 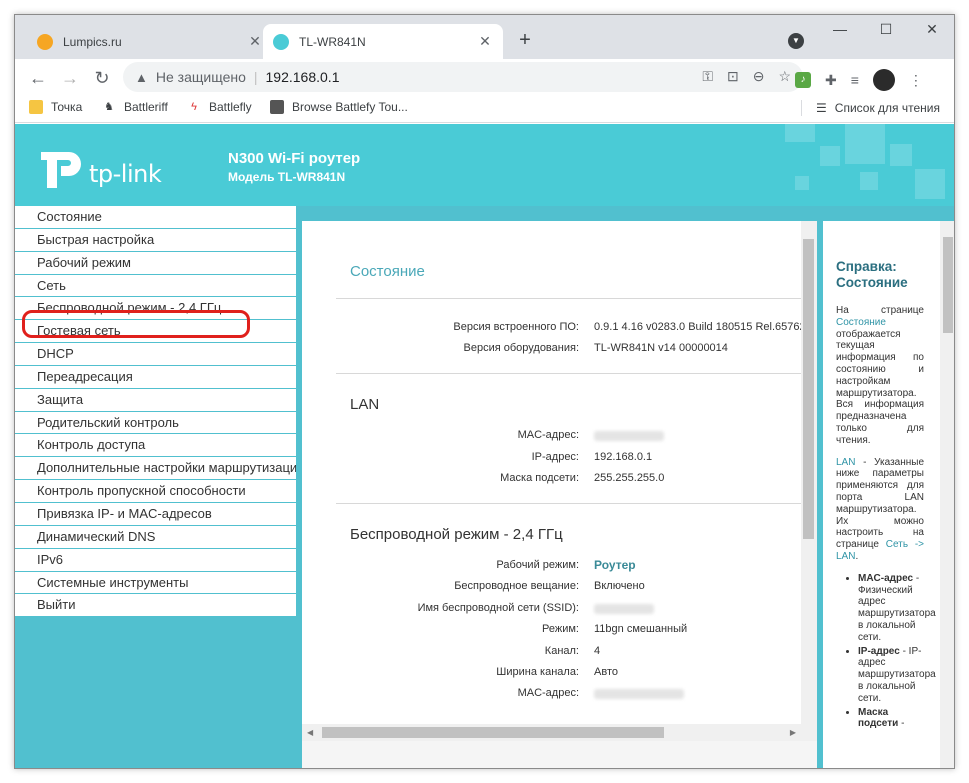 What do you see at coordinates (310, 732) in the screenshot?
I see `scroll-left-icon: ◀` at bounding box center [310, 732].